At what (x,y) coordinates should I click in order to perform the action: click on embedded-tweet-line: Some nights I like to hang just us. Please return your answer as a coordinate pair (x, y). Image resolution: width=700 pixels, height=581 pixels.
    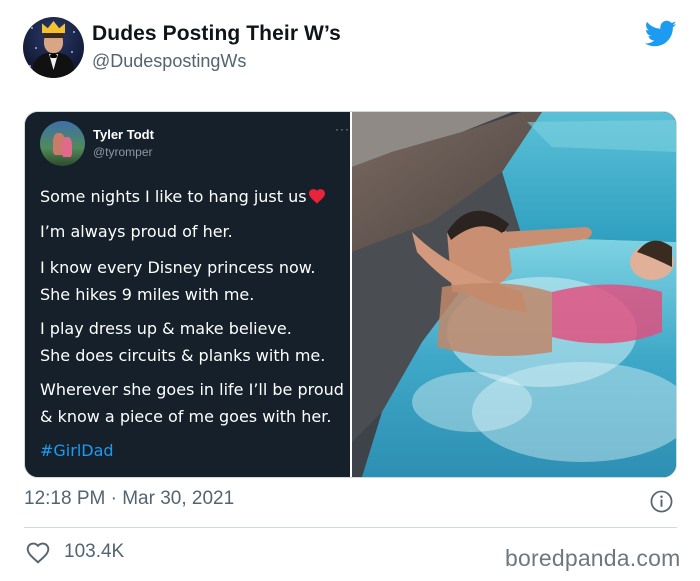
    Looking at the image, I should click on (182, 196).